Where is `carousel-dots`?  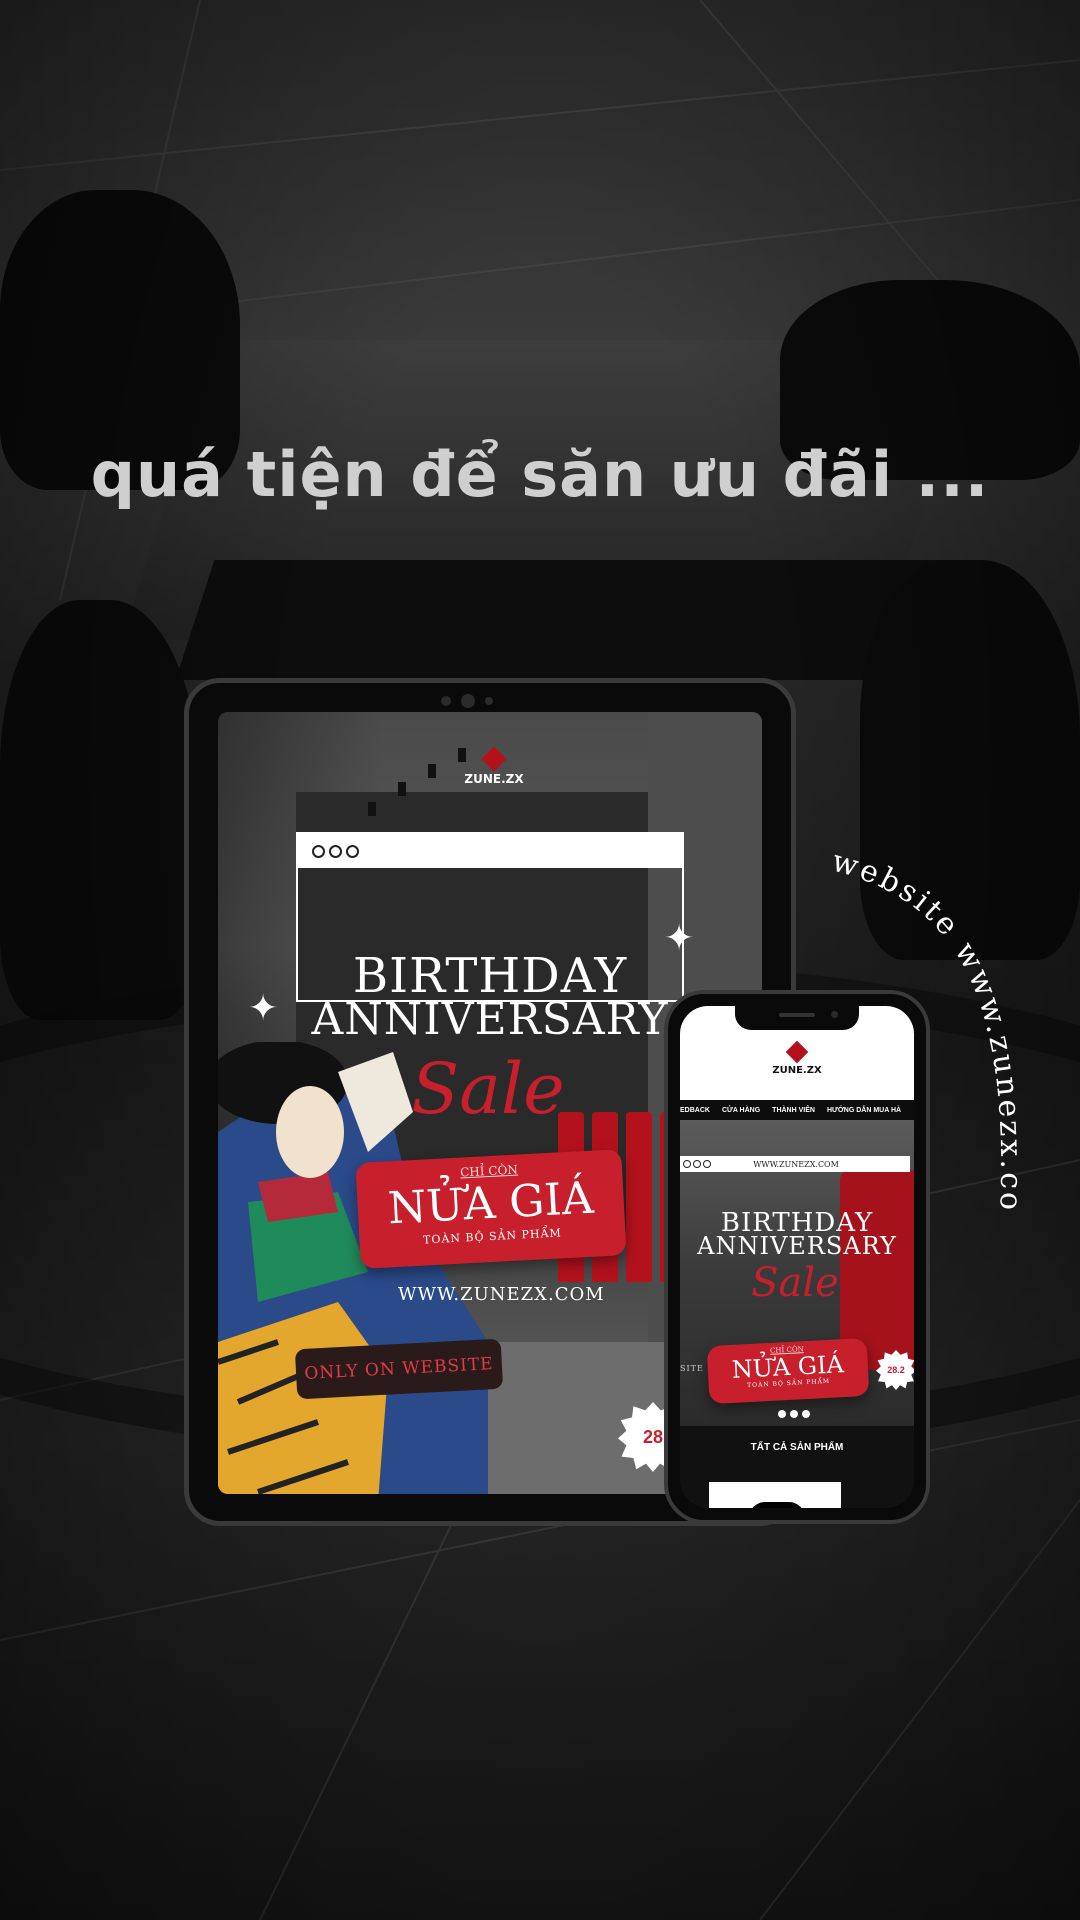
carousel-dots is located at coordinates (794, 1414).